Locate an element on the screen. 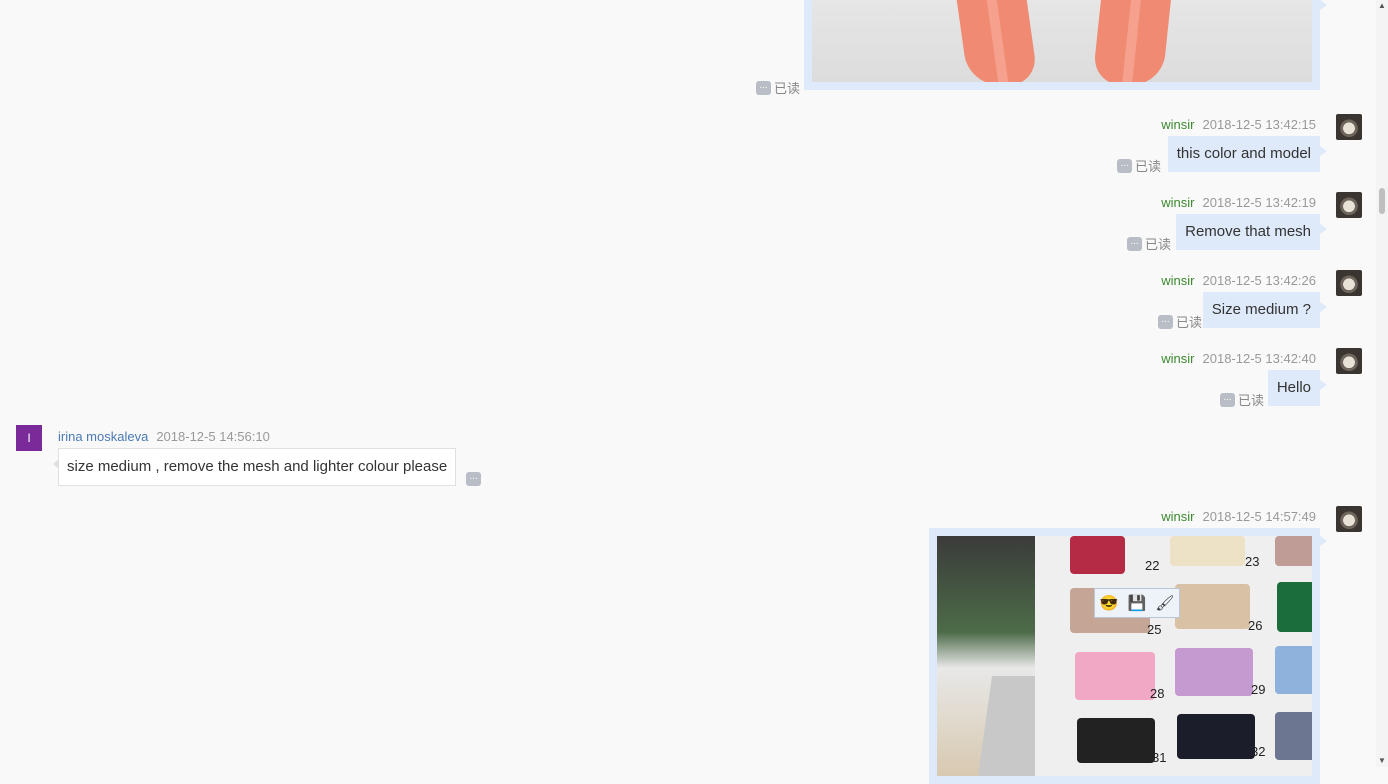 This screenshot has width=1388, height=784. swatch-number: 32 is located at coordinates (1258, 751).